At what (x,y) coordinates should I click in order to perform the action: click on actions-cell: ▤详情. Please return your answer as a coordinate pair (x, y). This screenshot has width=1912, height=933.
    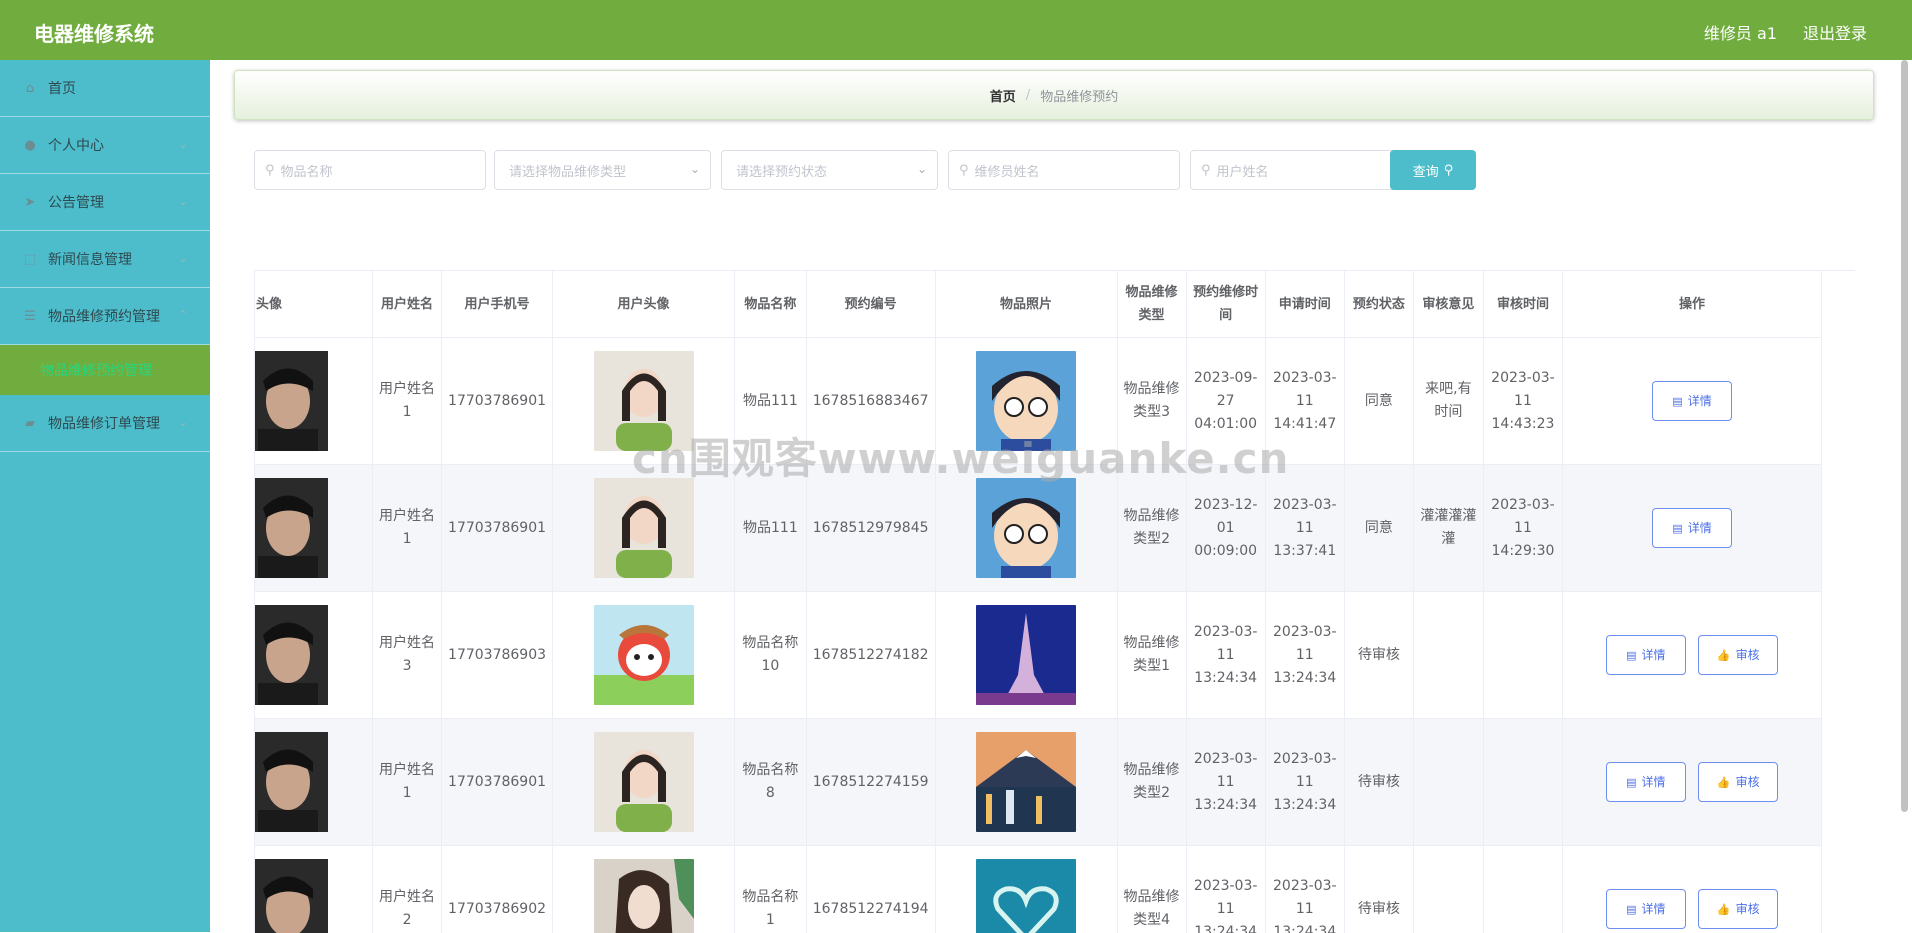
    Looking at the image, I should click on (1692, 401).